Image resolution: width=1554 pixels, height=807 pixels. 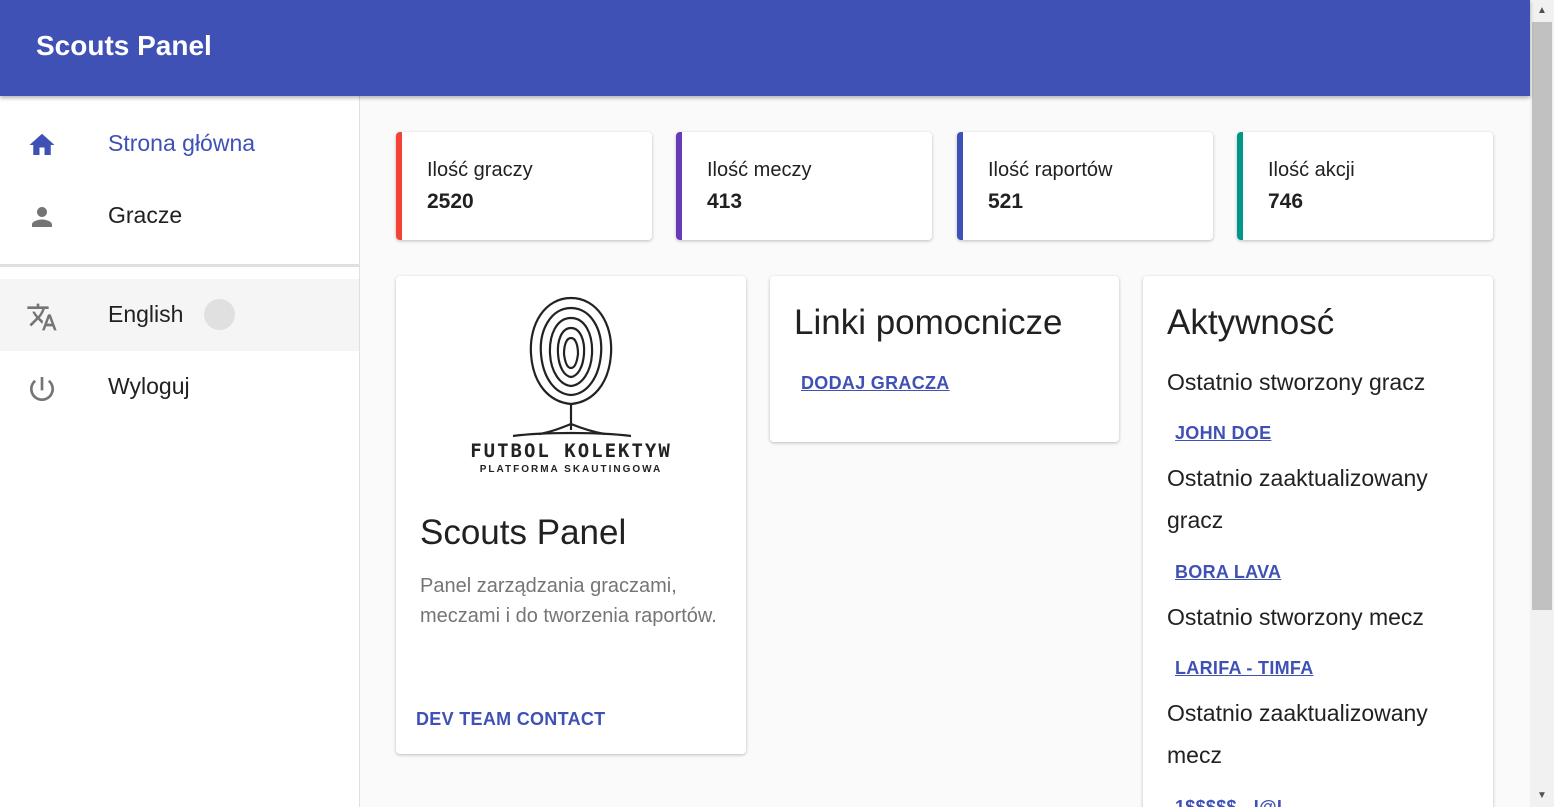 I want to click on add-player-link: DODAJ GRACZA, so click(x=875, y=383).